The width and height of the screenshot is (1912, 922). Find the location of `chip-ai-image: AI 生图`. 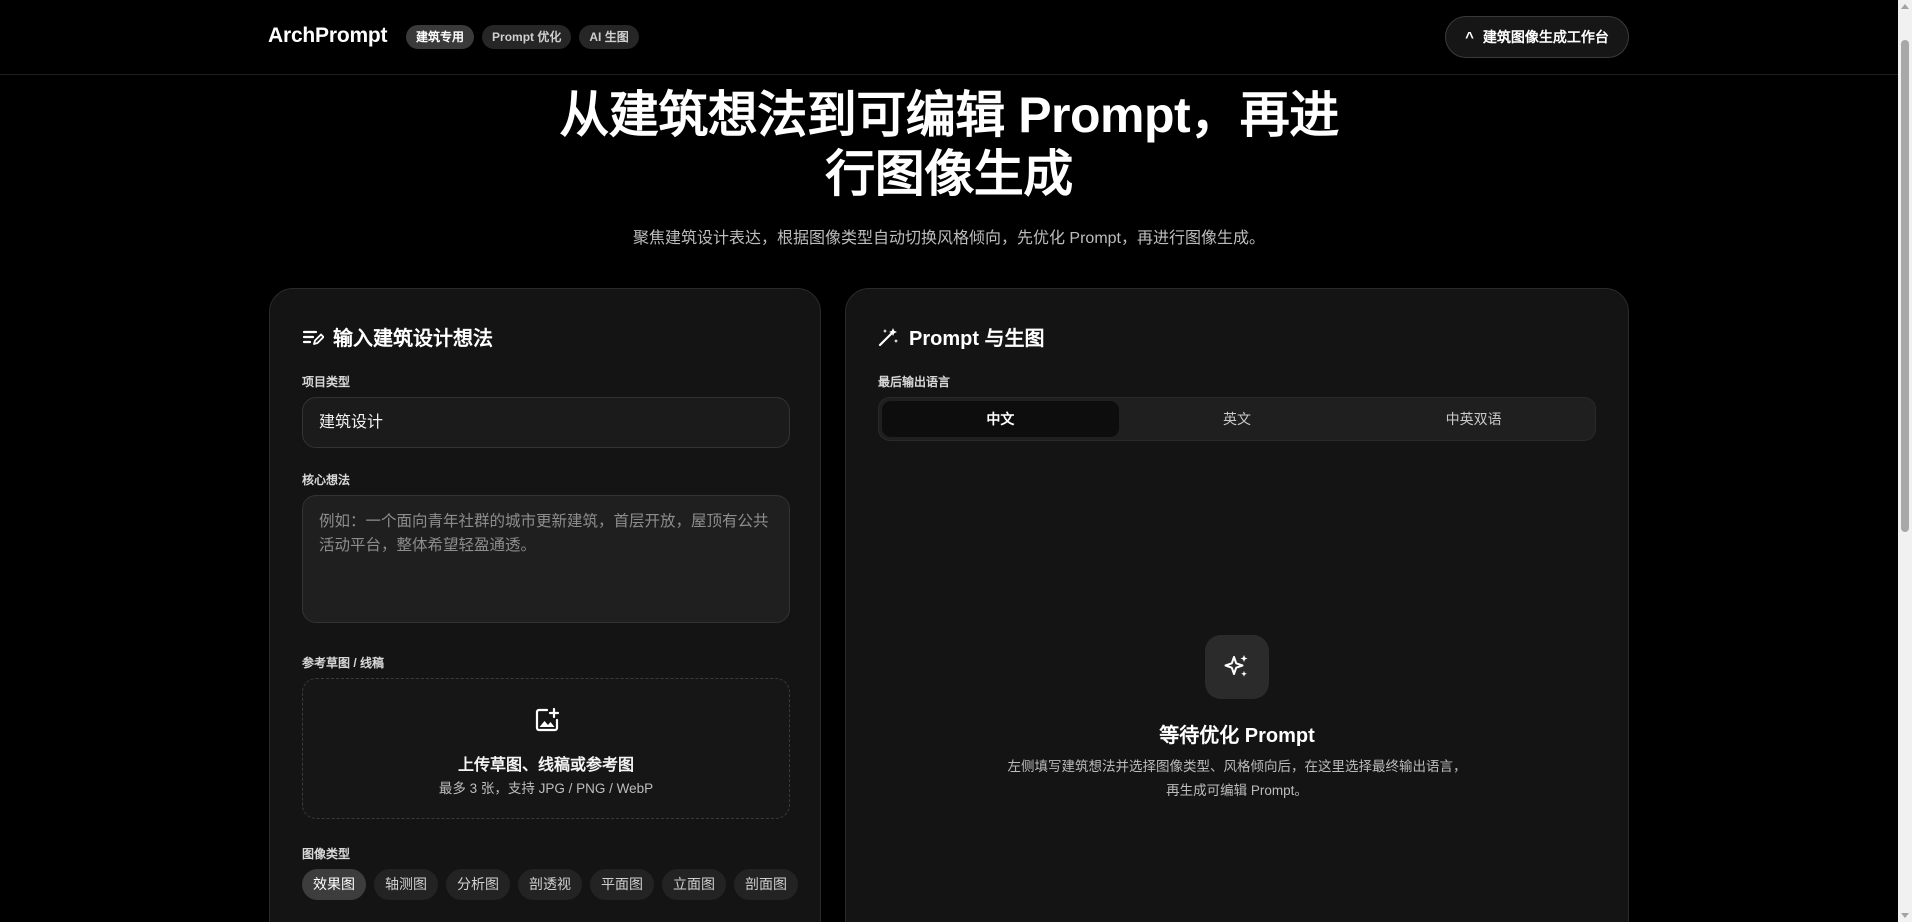

chip-ai-image: AI 生图 is located at coordinates (609, 37).